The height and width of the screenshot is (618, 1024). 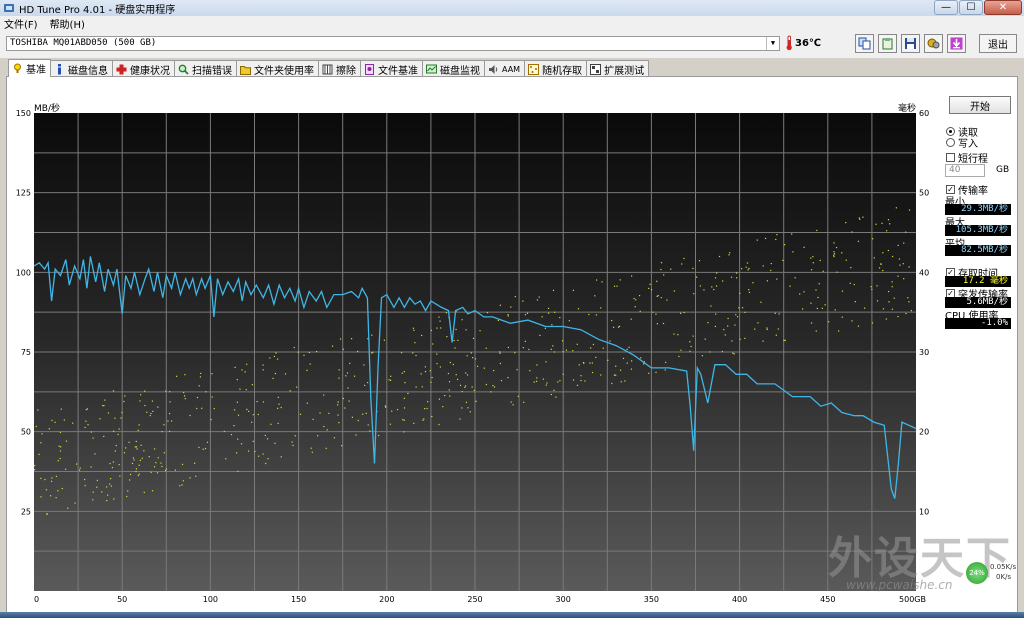 I want to click on tab-benchmark: 基准, so click(x=29, y=68).